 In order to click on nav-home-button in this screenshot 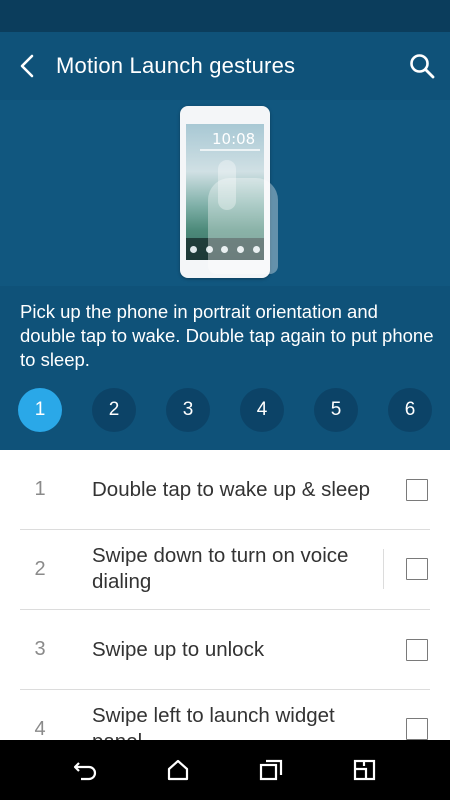, I will do `click(178, 770)`.